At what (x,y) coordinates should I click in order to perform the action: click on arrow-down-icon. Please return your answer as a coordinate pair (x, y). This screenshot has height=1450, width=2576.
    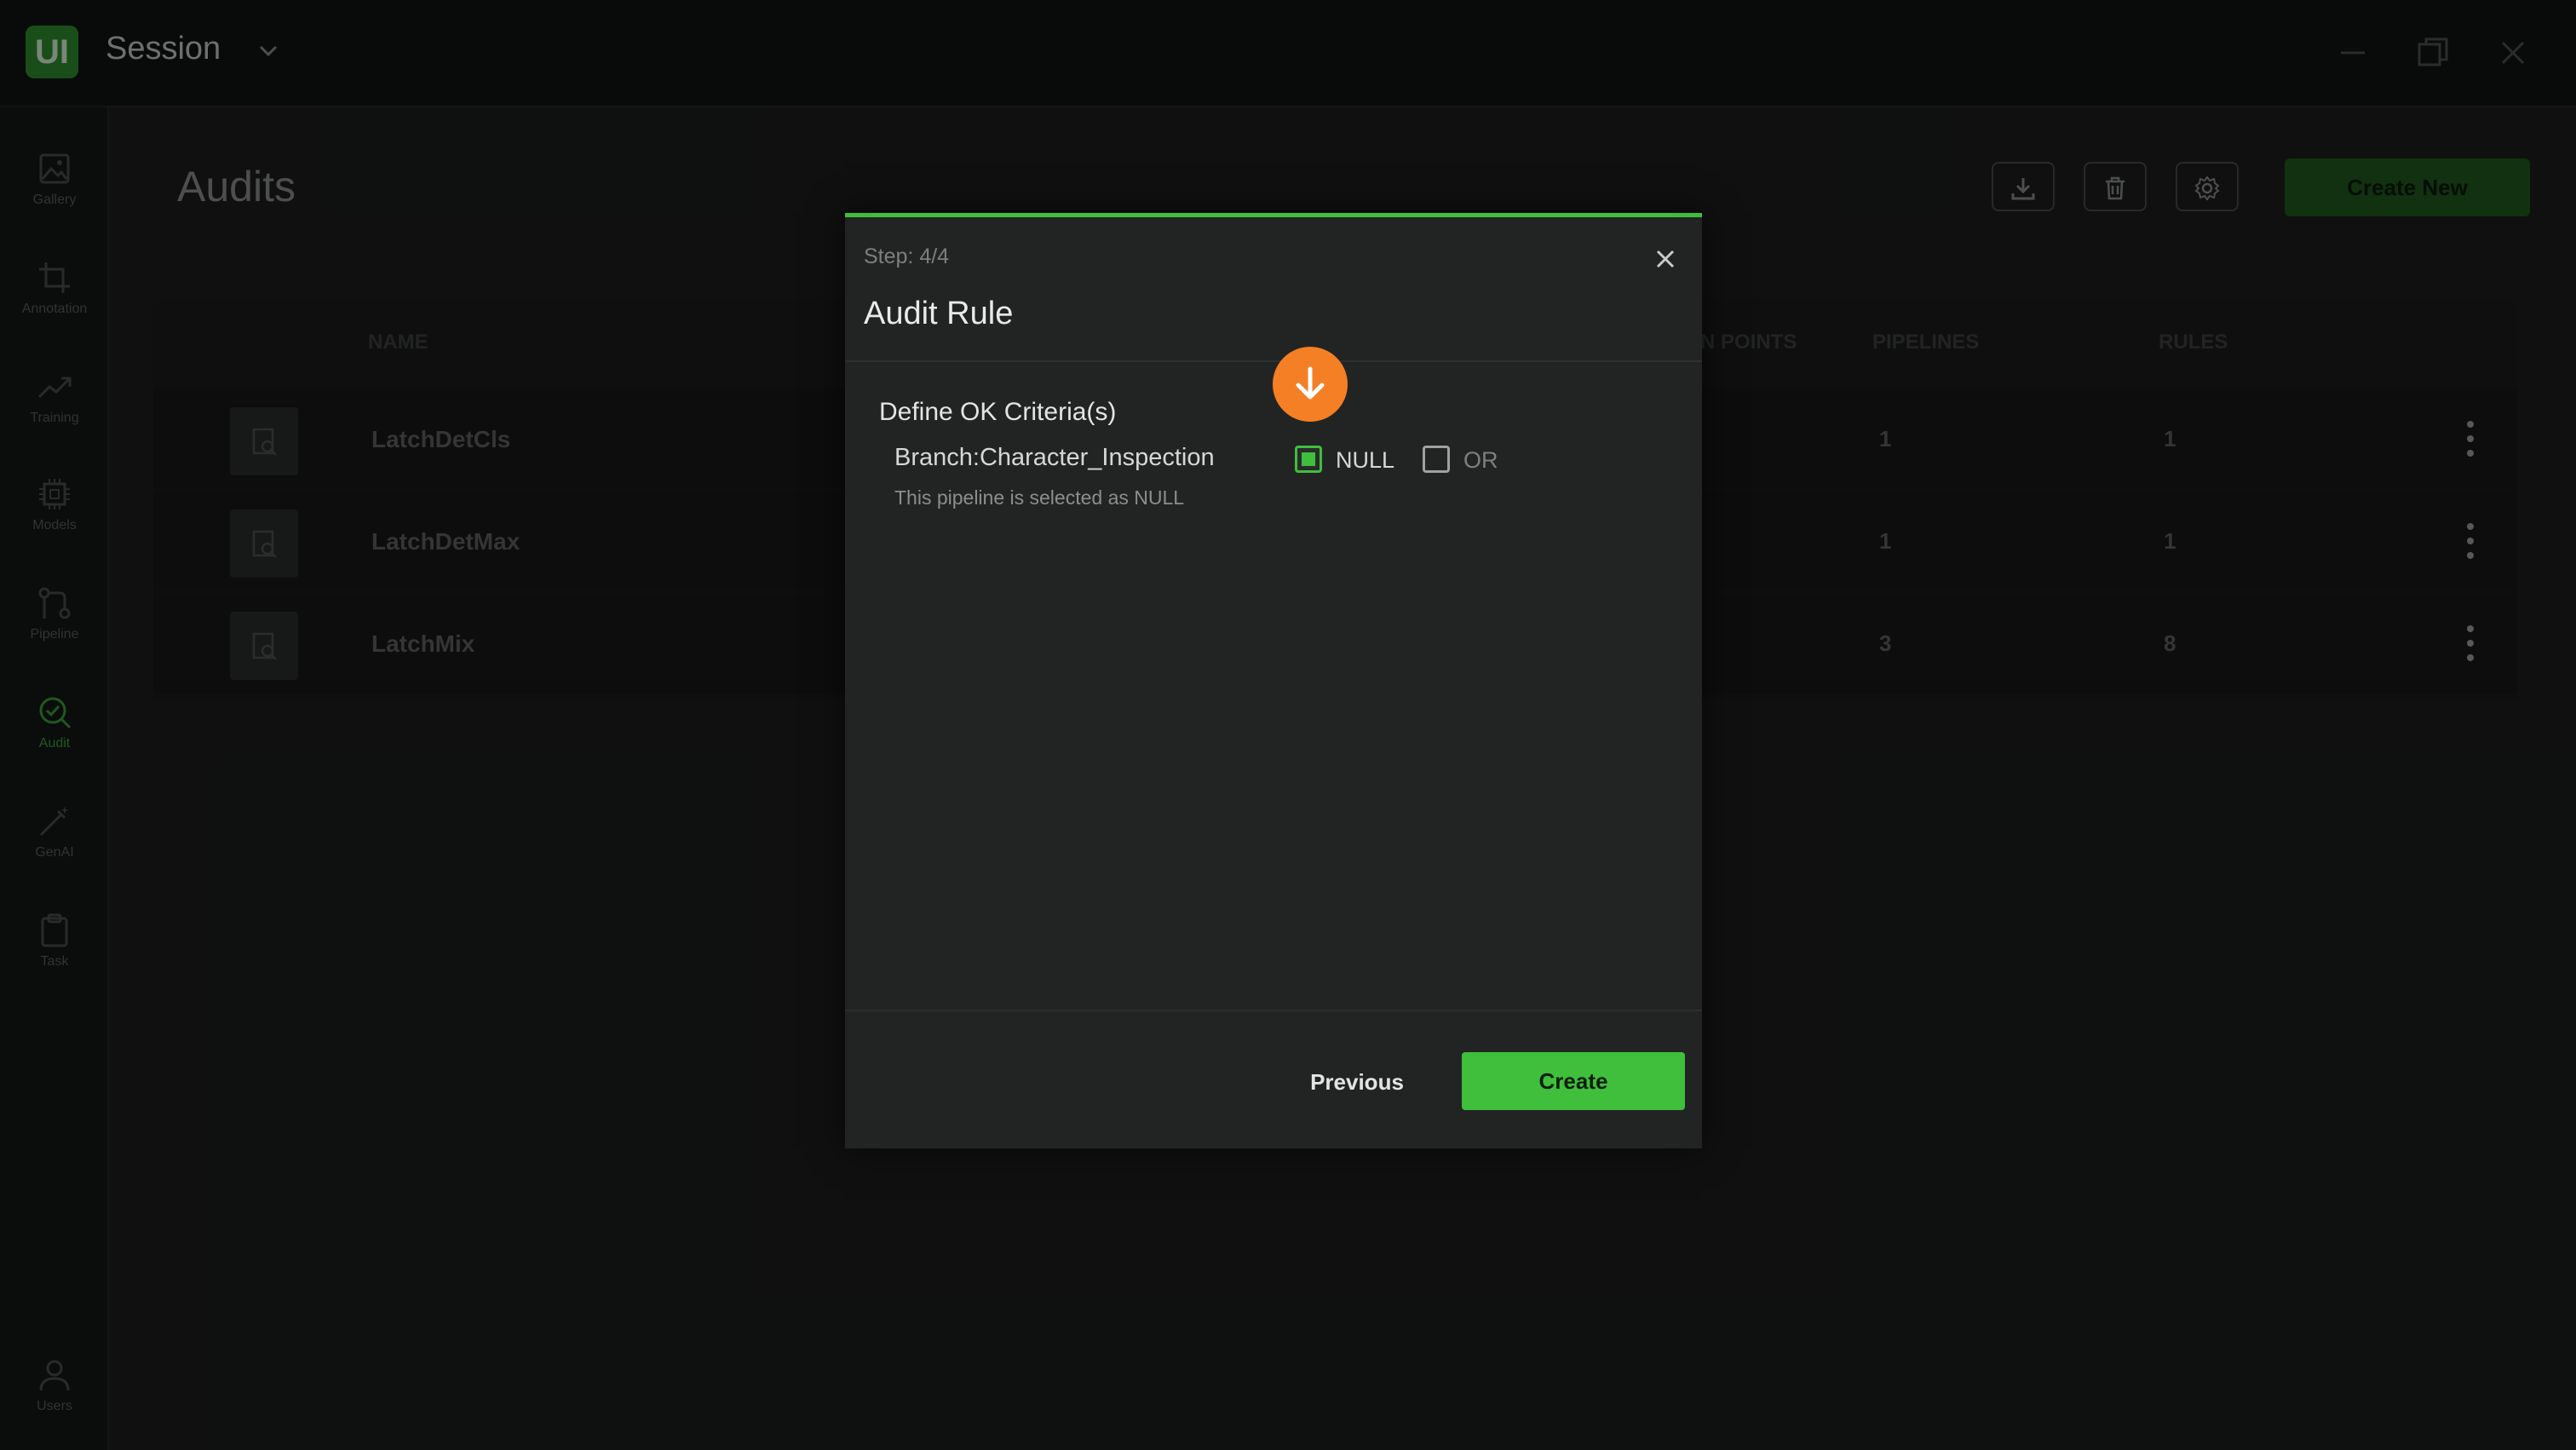
    Looking at the image, I should click on (1311, 383).